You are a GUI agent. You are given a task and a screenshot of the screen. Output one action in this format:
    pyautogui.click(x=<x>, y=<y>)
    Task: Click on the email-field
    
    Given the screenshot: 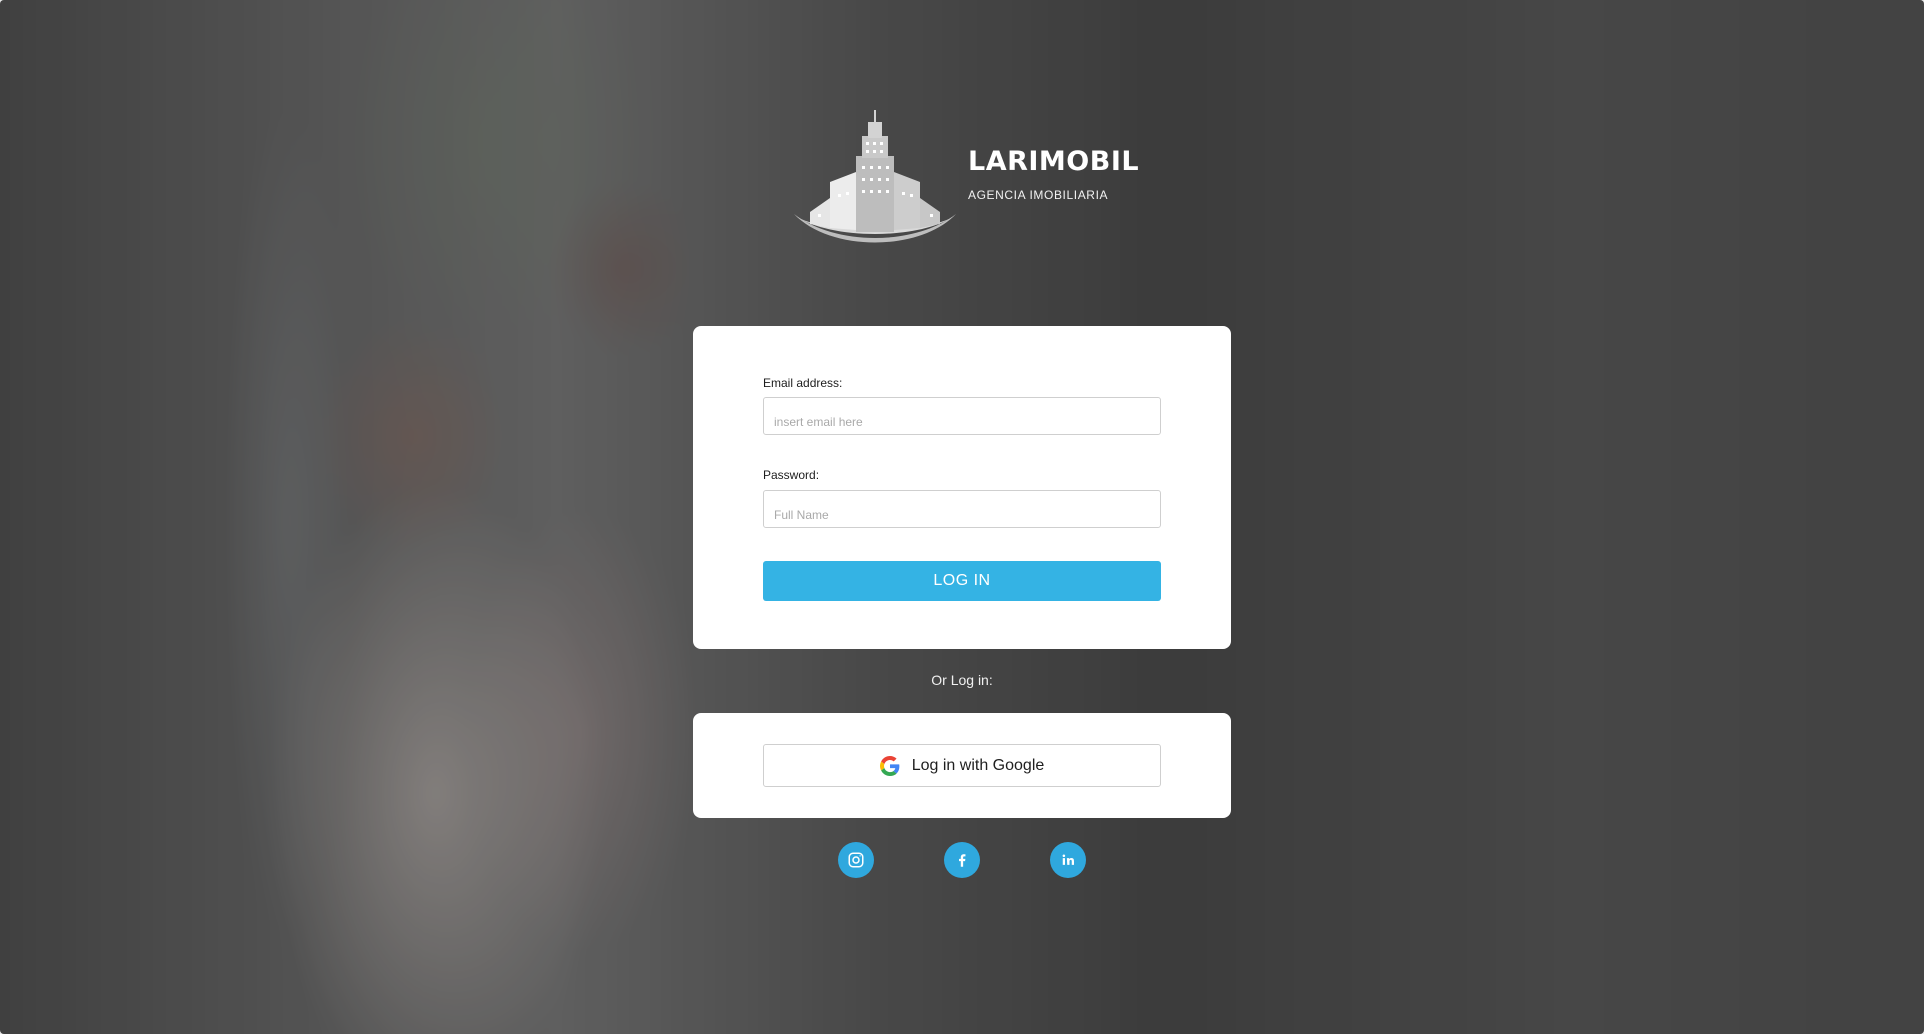 What is the action you would take?
    pyautogui.click(x=962, y=416)
    